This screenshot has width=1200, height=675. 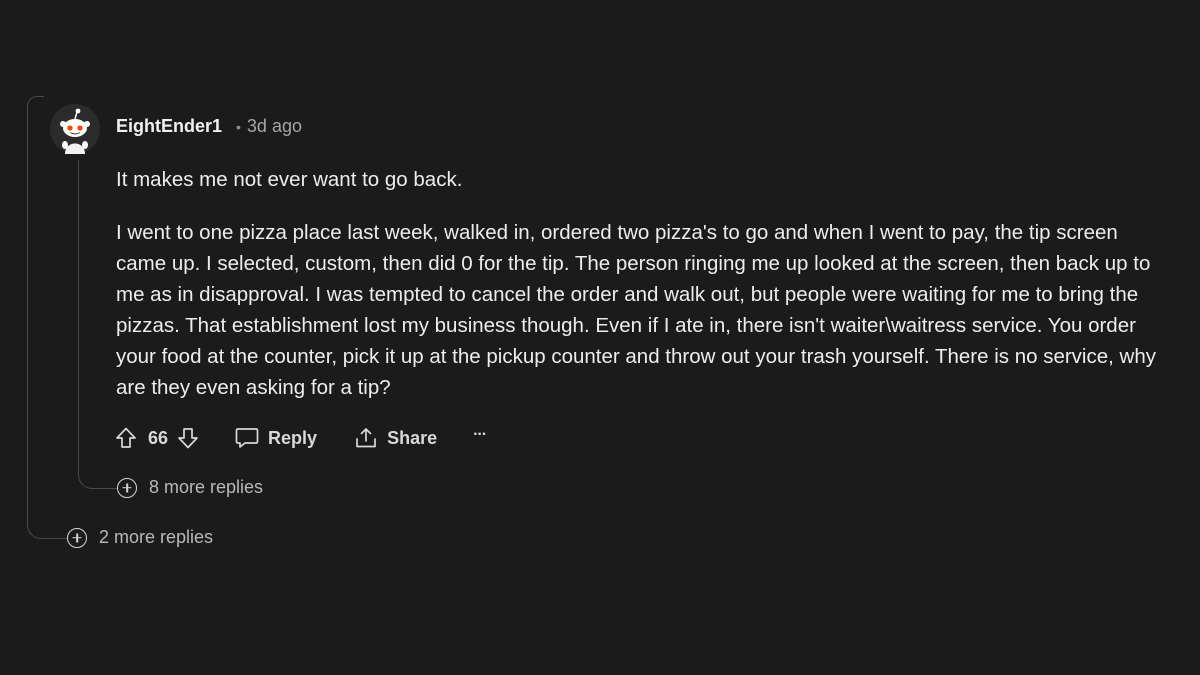 I want to click on comment-action-bar: 66 Reply Share ···, so click(x=300, y=438).